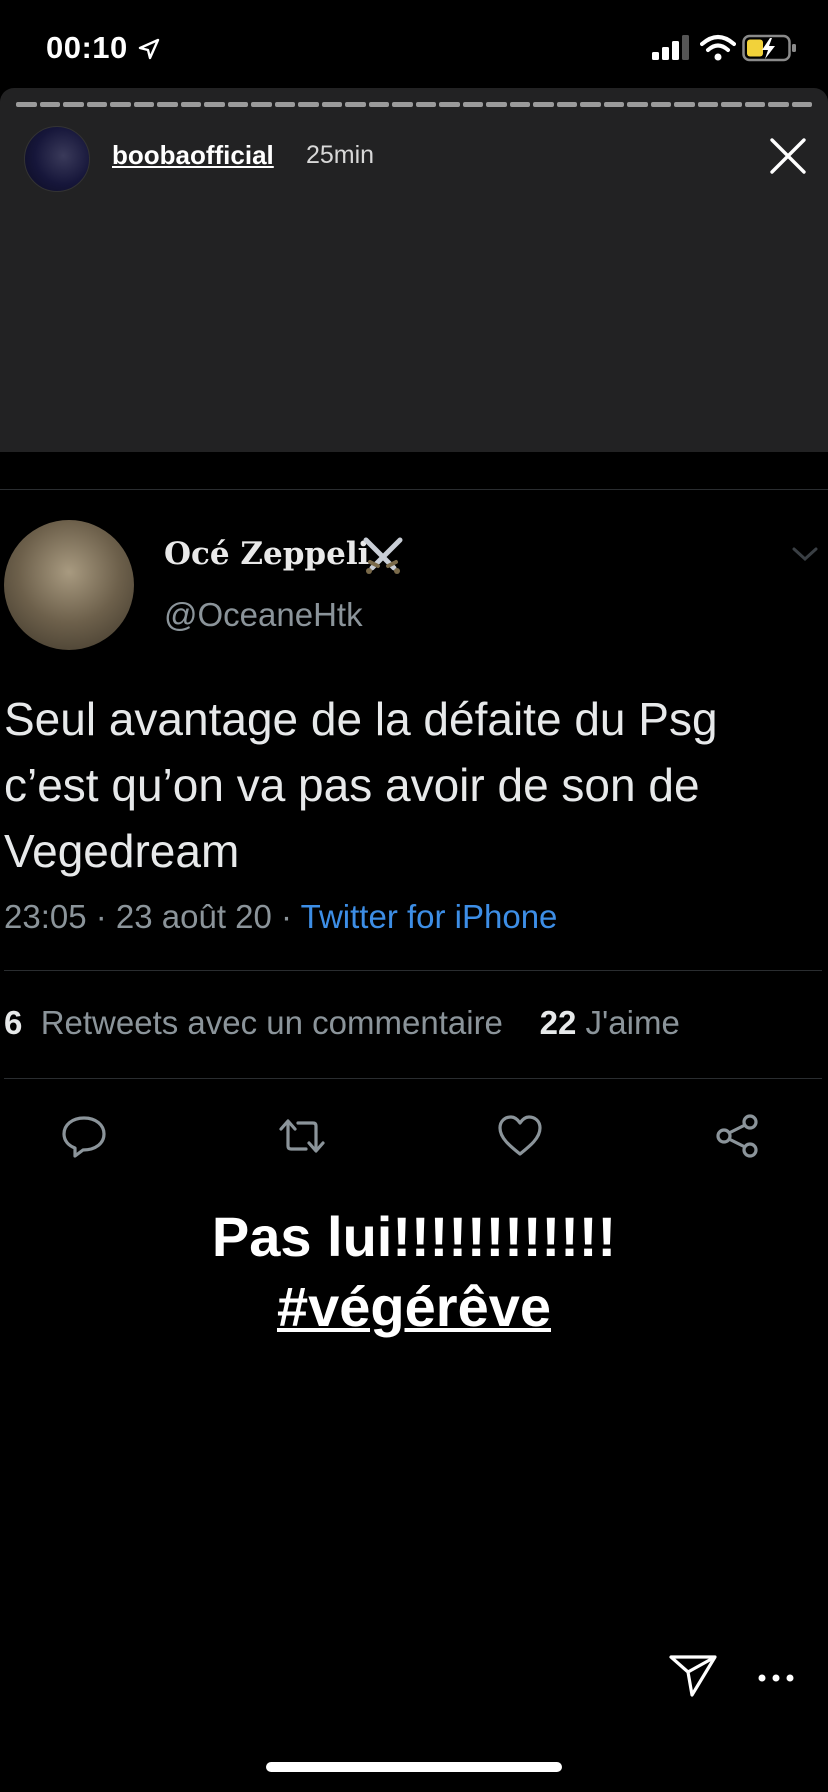 Image resolution: width=828 pixels, height=1792 pixels. I want to click on battery-charging-icon, so click(769, 48).